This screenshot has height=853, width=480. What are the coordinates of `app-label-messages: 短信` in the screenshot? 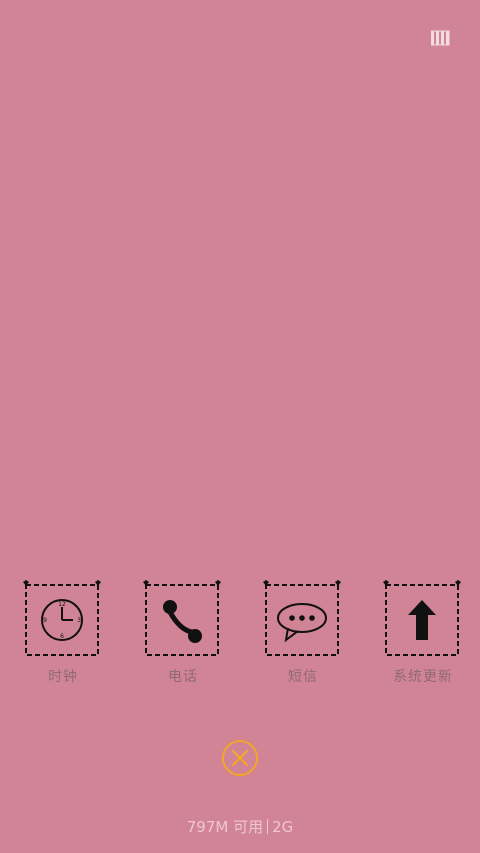 It's located at (303, 677).